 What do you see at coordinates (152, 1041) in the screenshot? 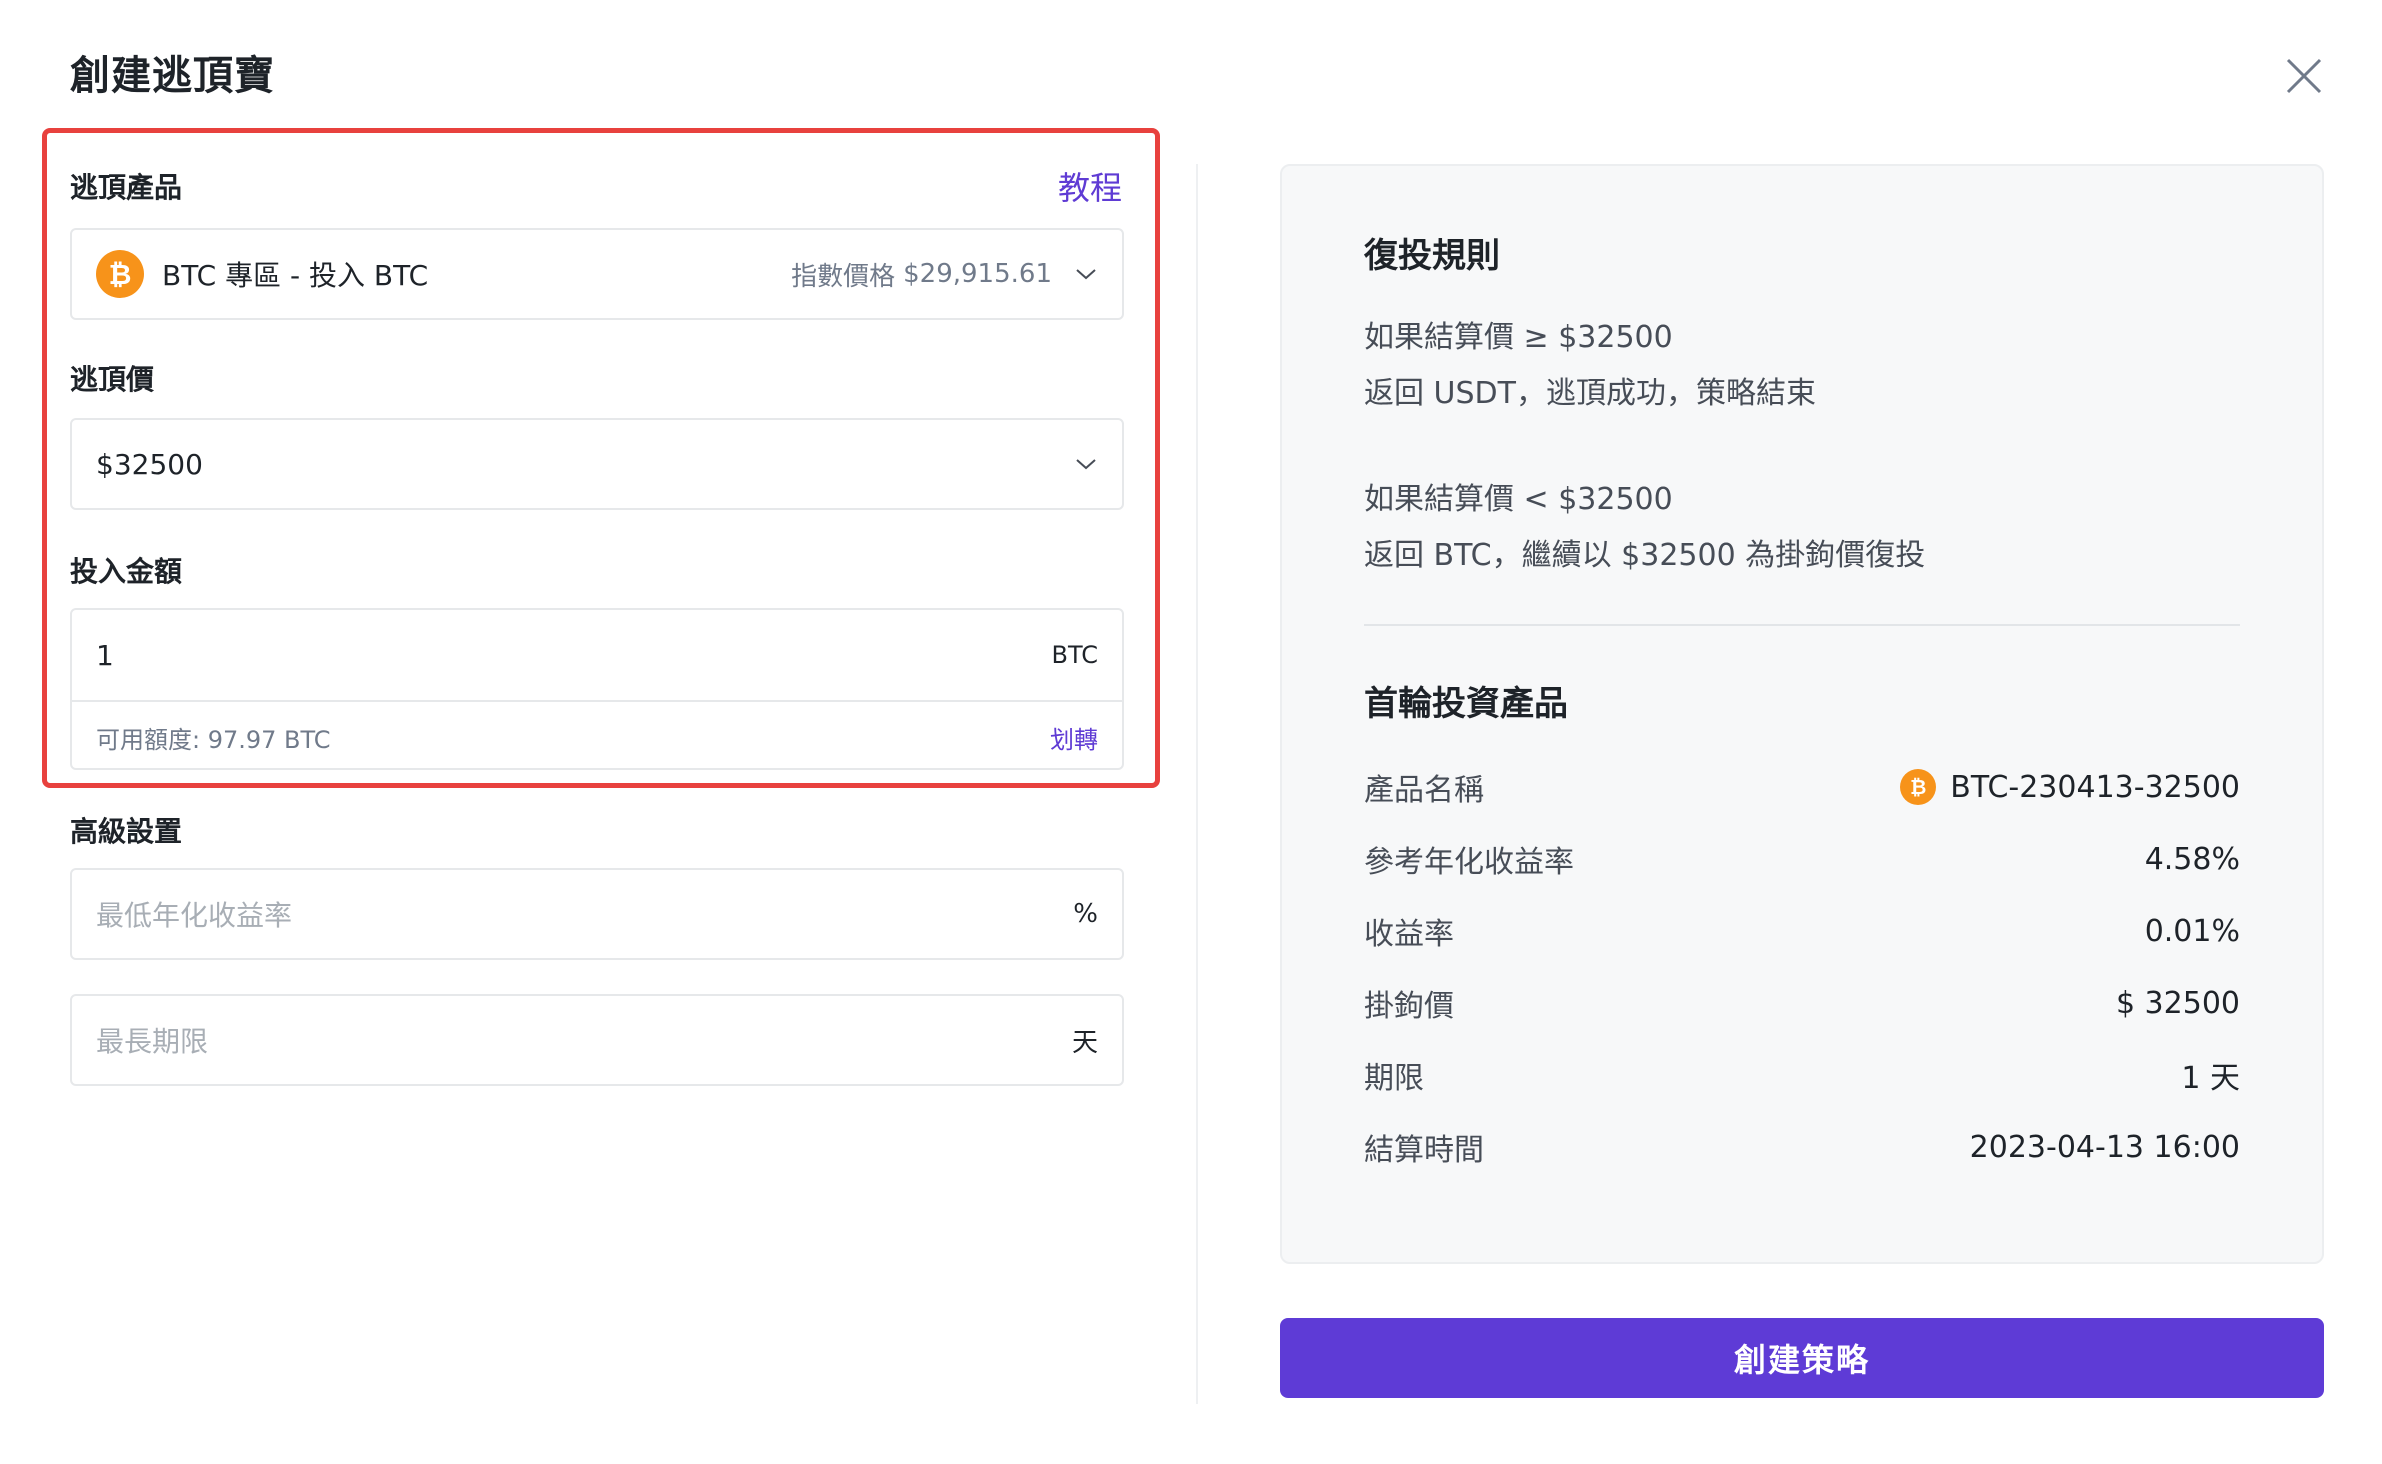
I see `max-term-placeholder: 最長期限` at bounding box center [152, 1041].